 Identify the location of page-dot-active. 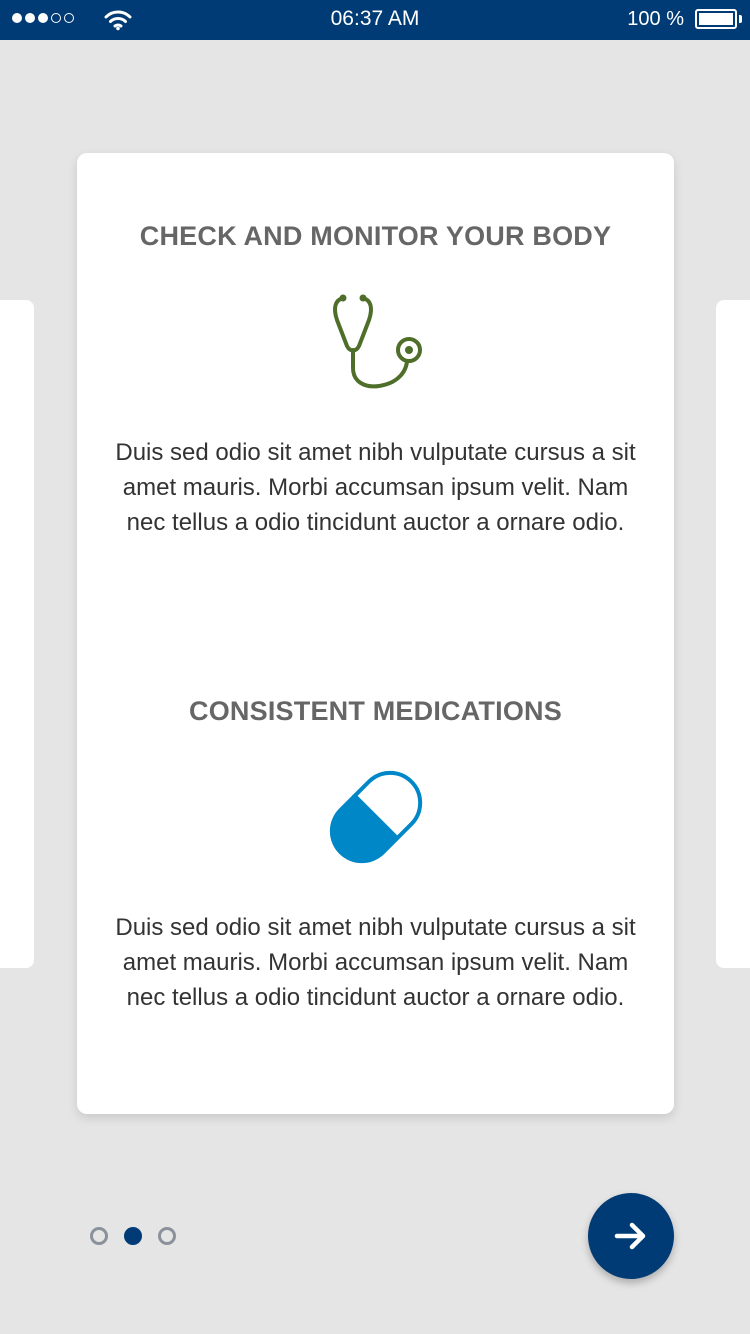
(133, 1236).